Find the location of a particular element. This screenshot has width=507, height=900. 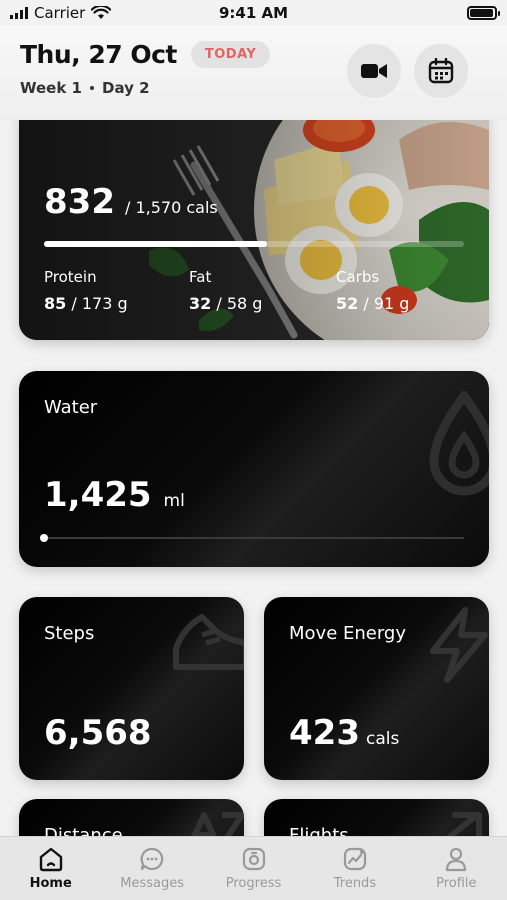

profile-icon is located at coordinates (456, 859).